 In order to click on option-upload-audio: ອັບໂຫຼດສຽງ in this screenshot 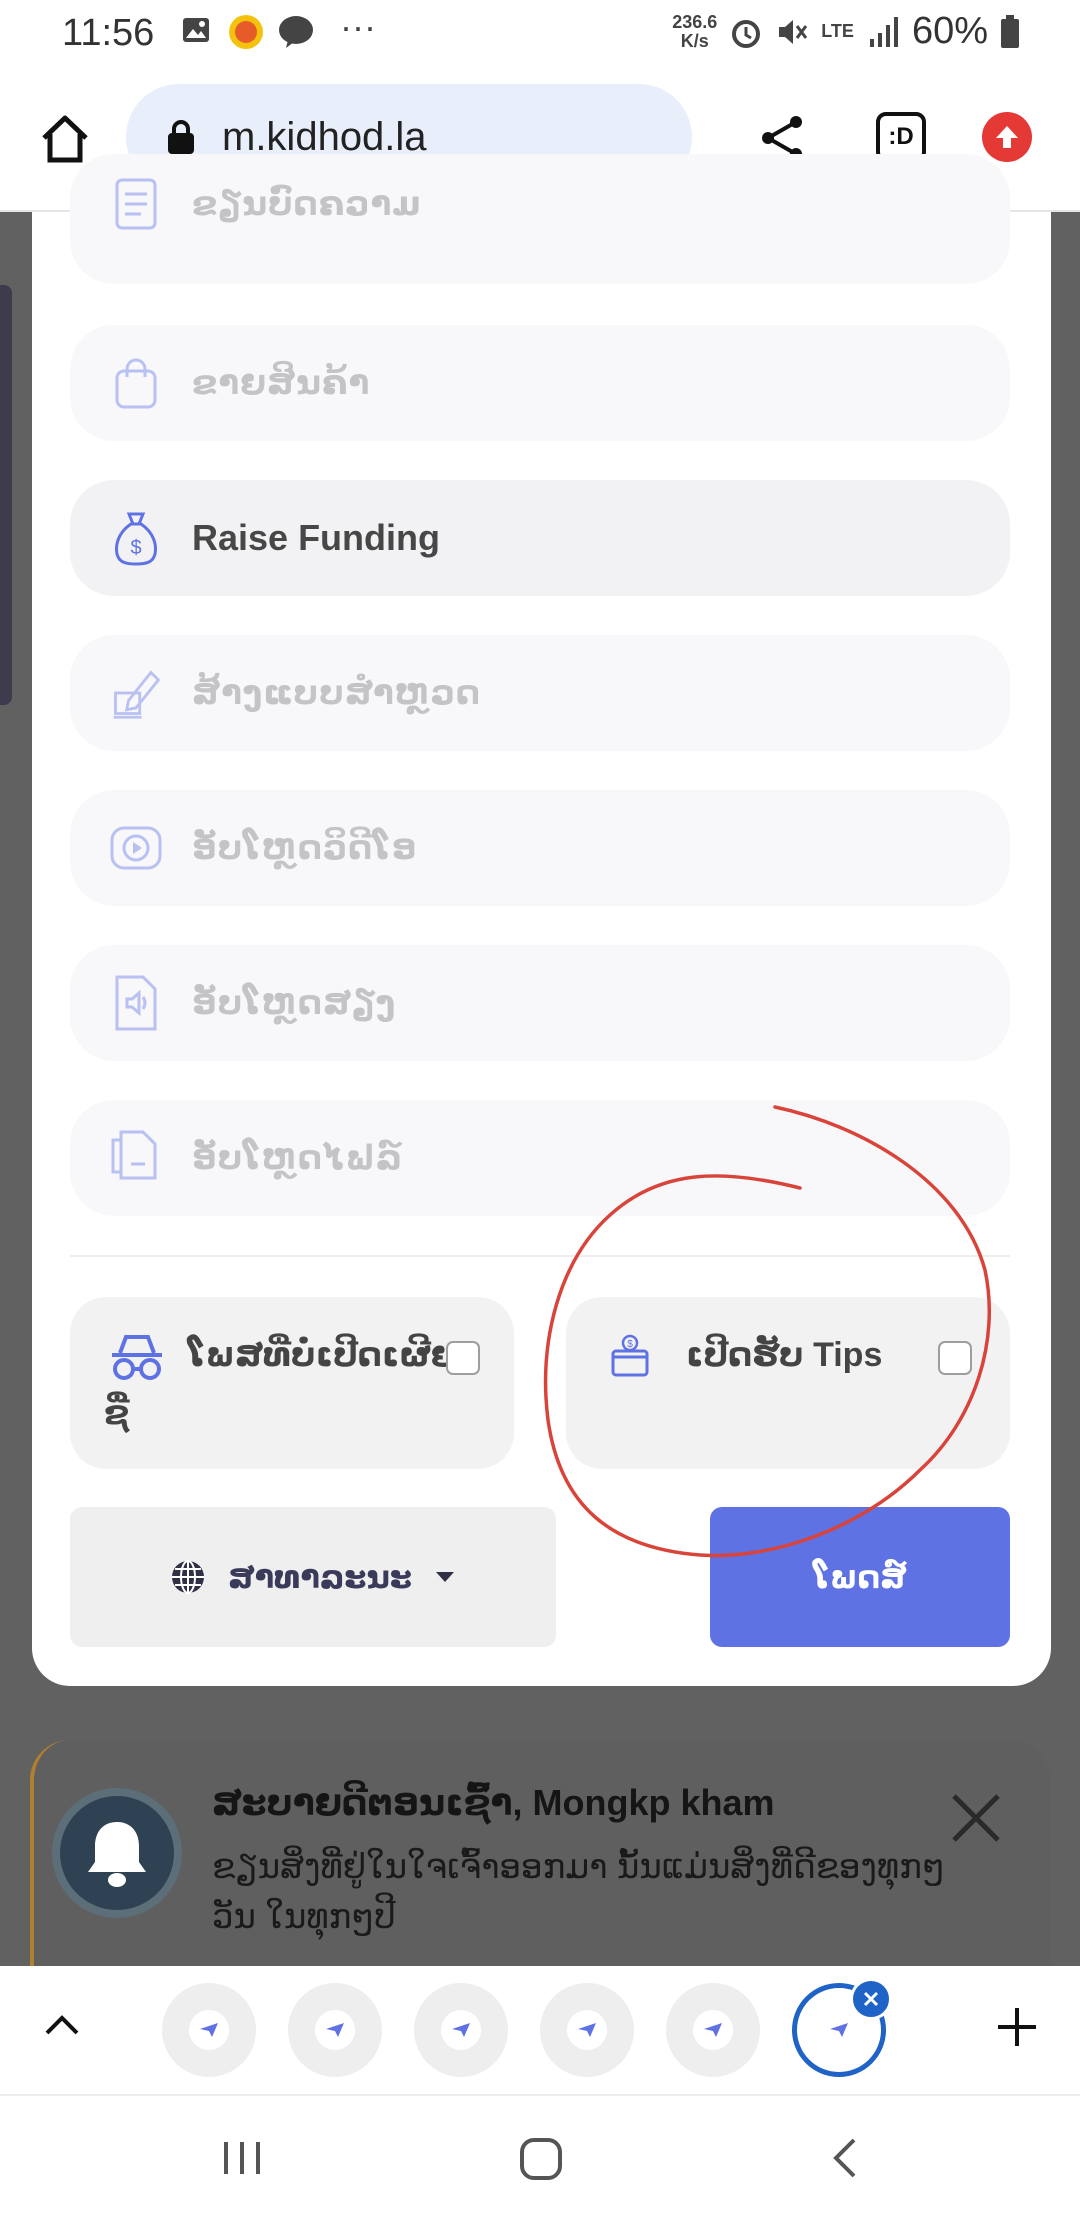, I will do `click(540, 1003)`.